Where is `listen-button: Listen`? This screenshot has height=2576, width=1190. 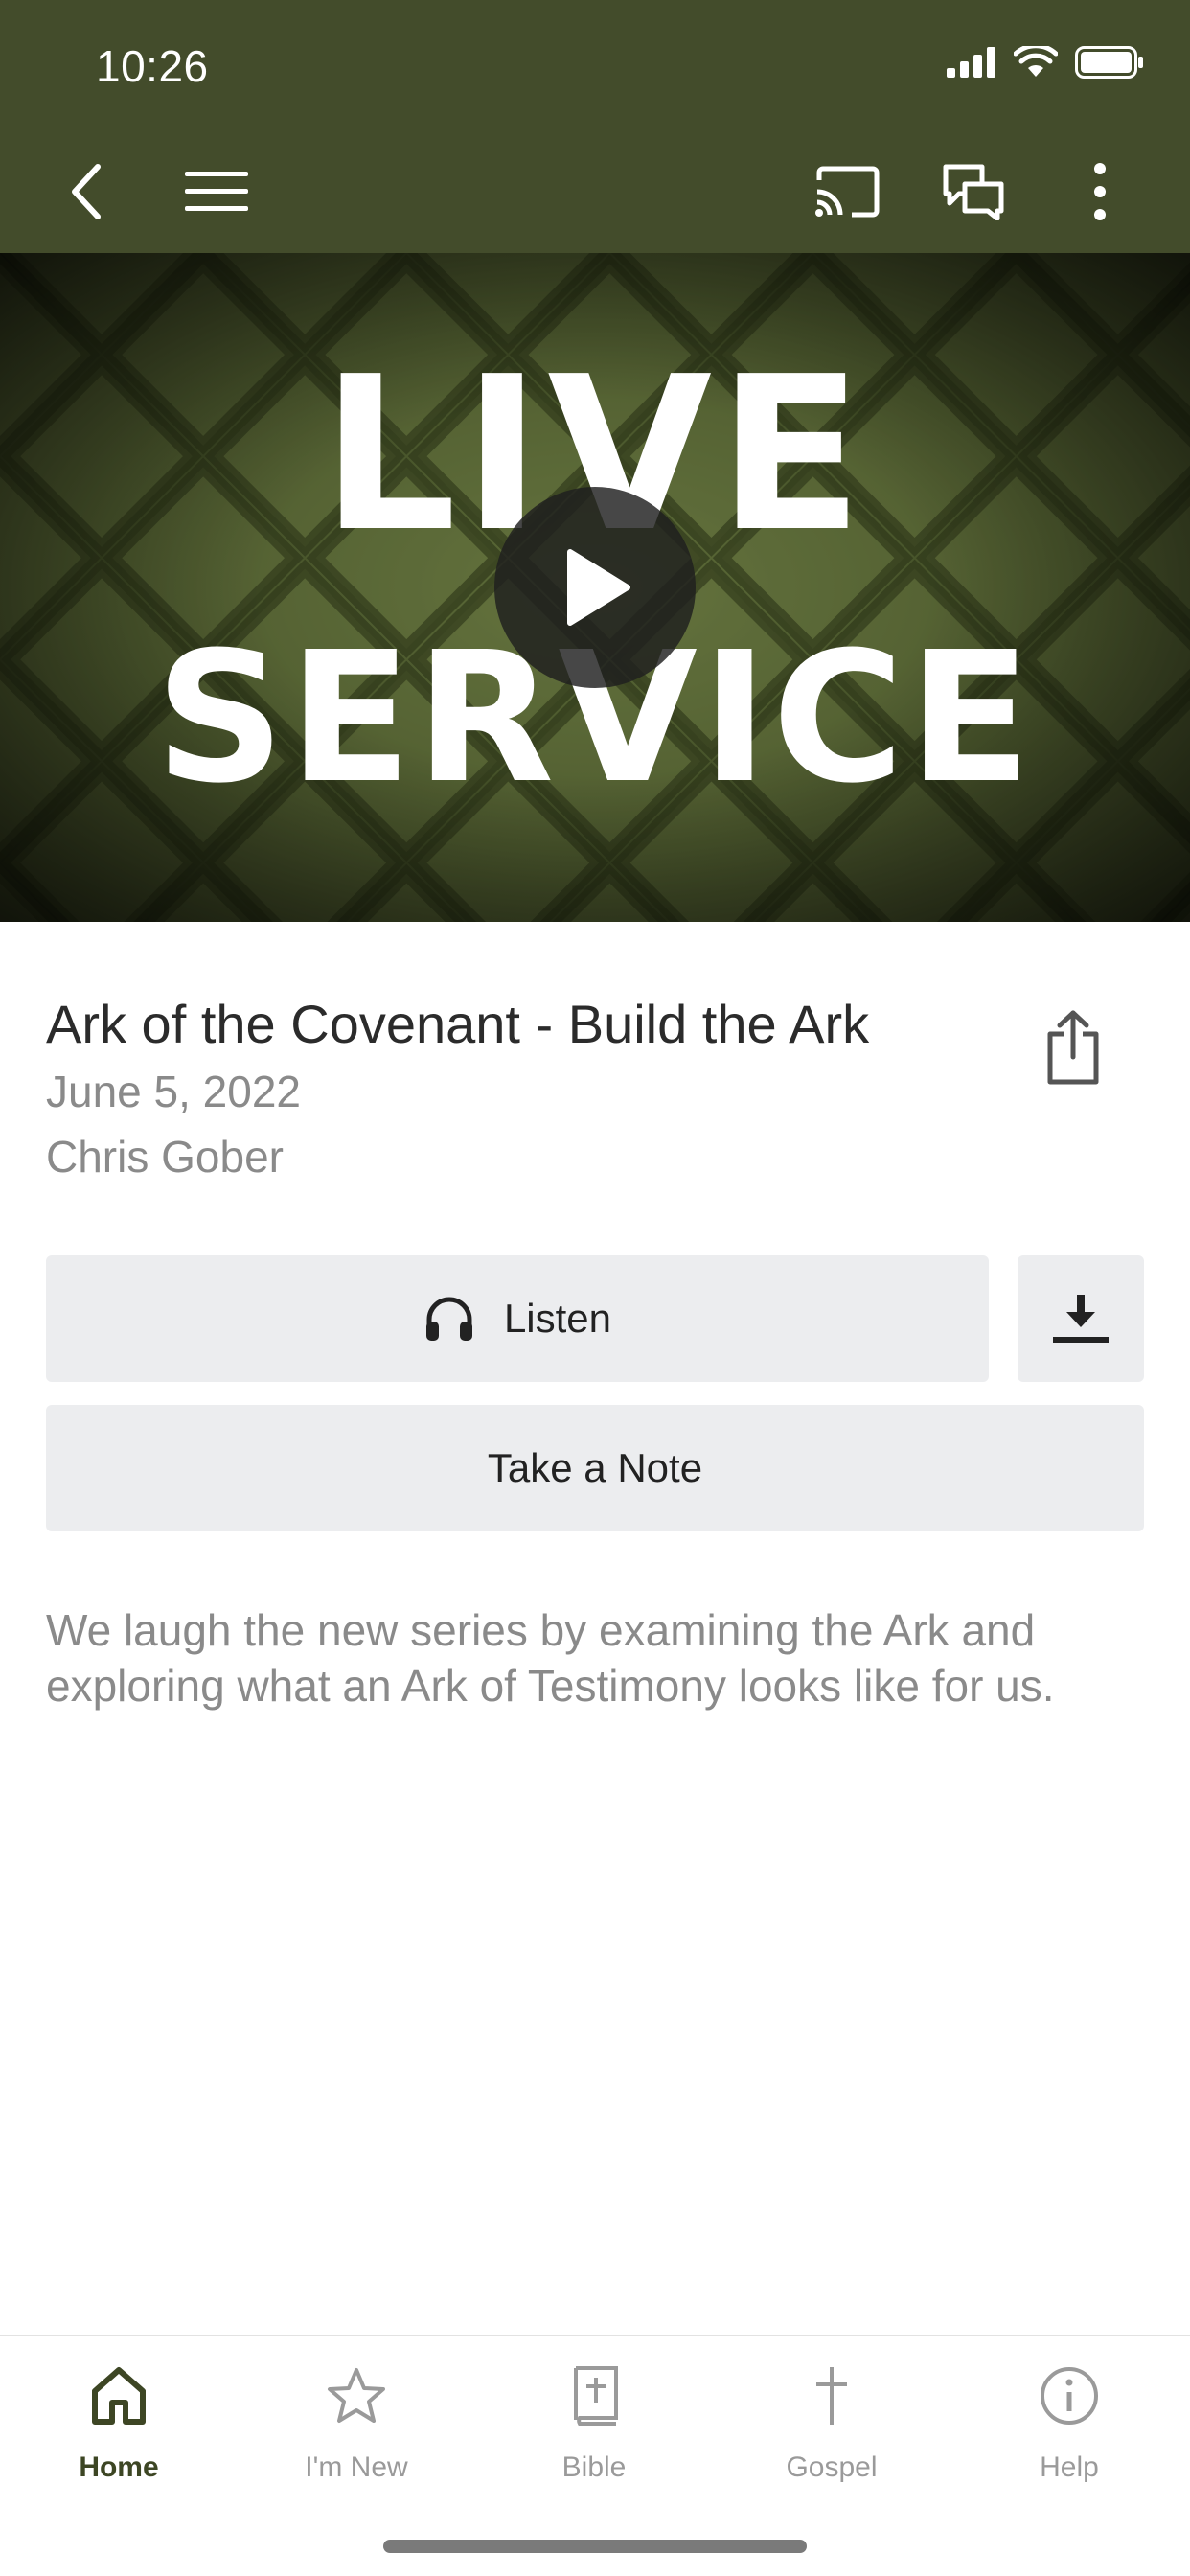
listen-button: Listen is located at coordinates (517, 1318).